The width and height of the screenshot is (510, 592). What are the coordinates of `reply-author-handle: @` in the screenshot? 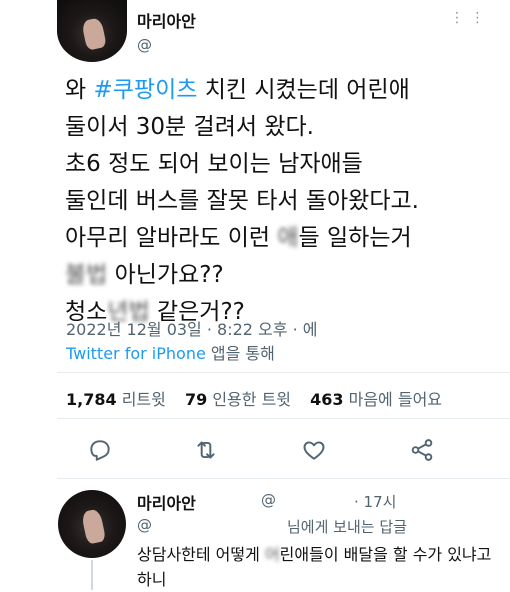 It's located at (268, 500).